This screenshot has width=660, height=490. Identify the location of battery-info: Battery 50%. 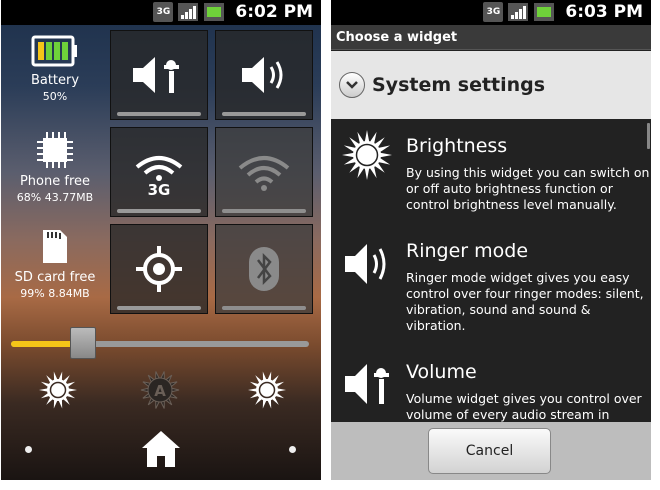
(55, 68).